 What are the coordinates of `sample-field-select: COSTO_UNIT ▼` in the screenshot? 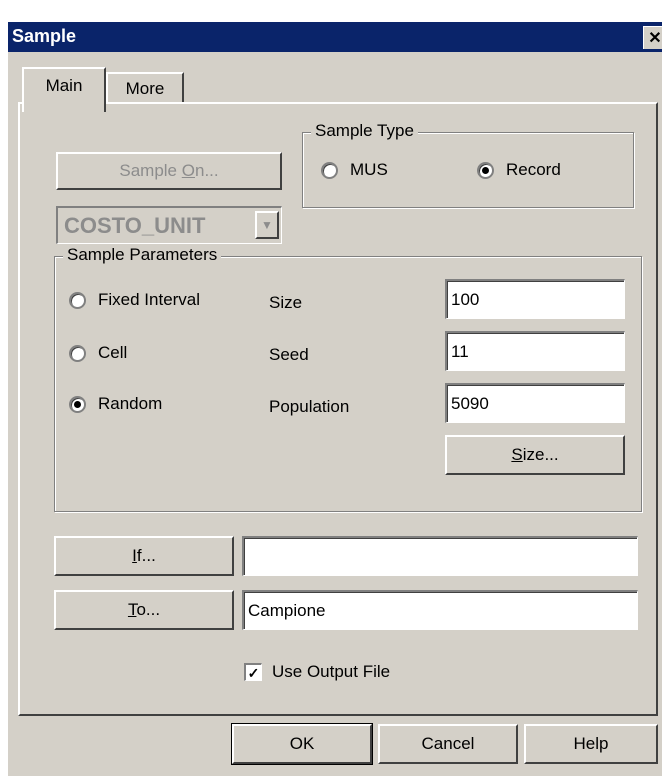 It's located at (169, 225).